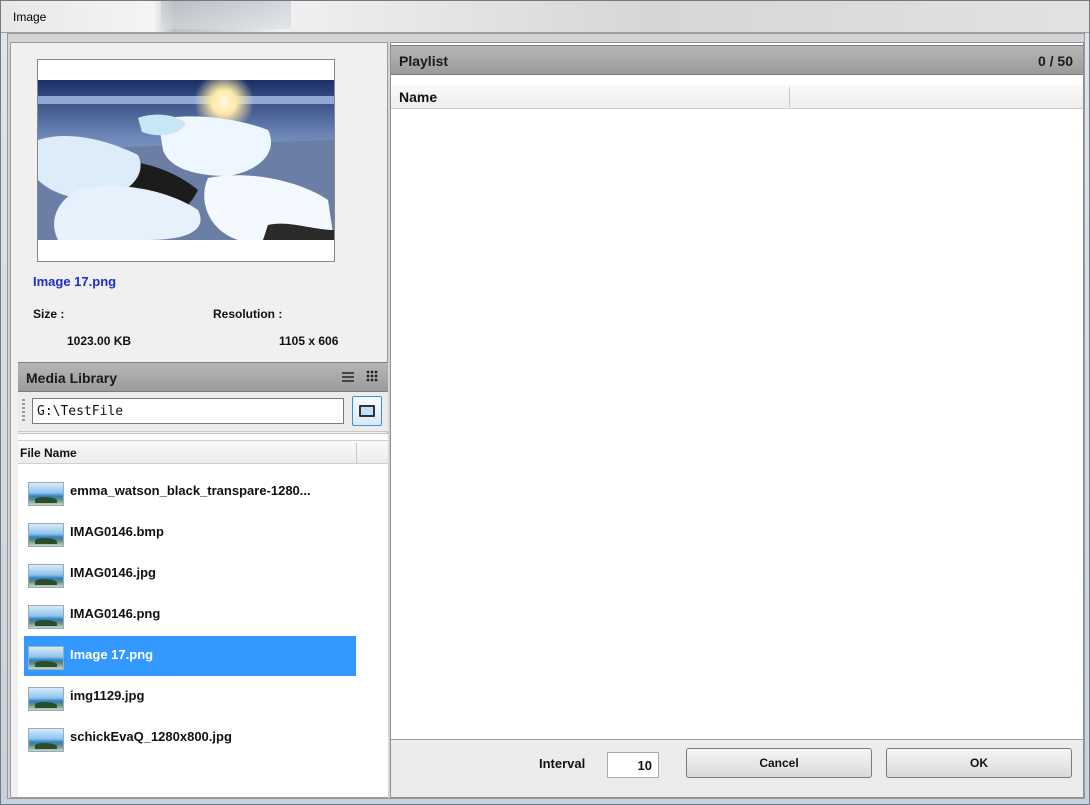 The width and height of the screenshot is (1090, 805). I want to click on grid-view-icon, so click(372, 376).